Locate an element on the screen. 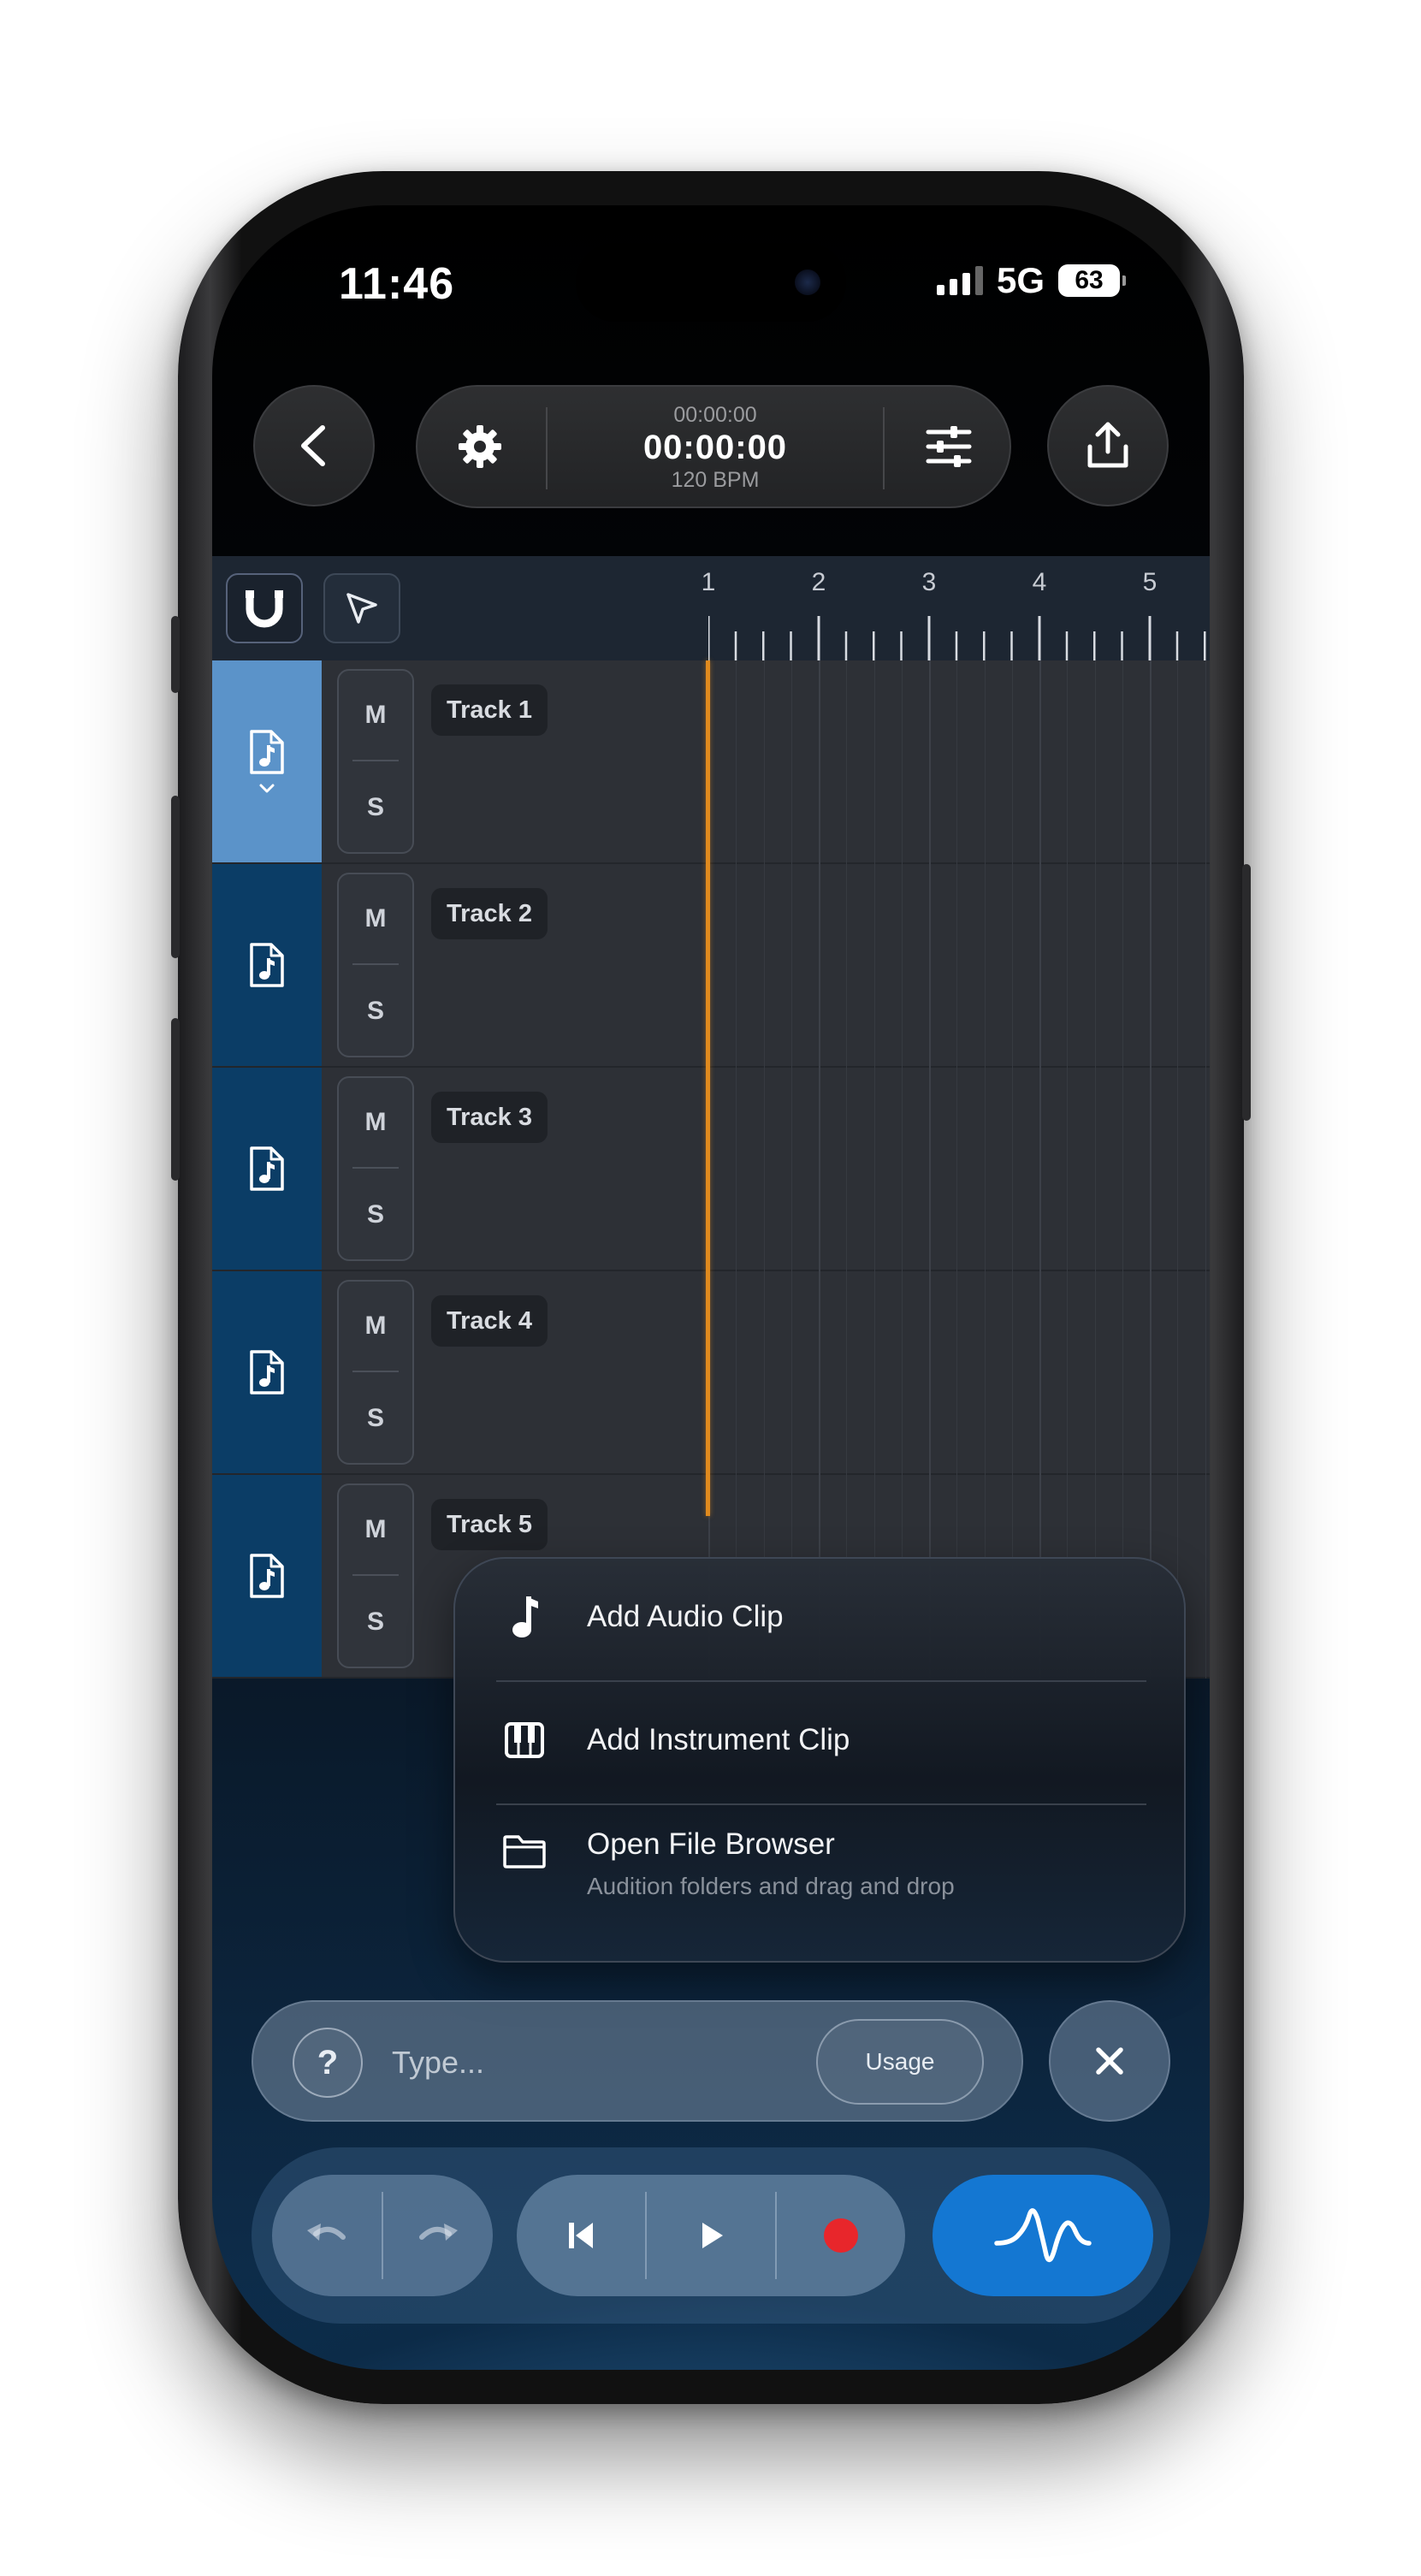 The width and height of the screenshot is (1421, 2576). status-time: 11:46 is located at coordinates (397, 284).